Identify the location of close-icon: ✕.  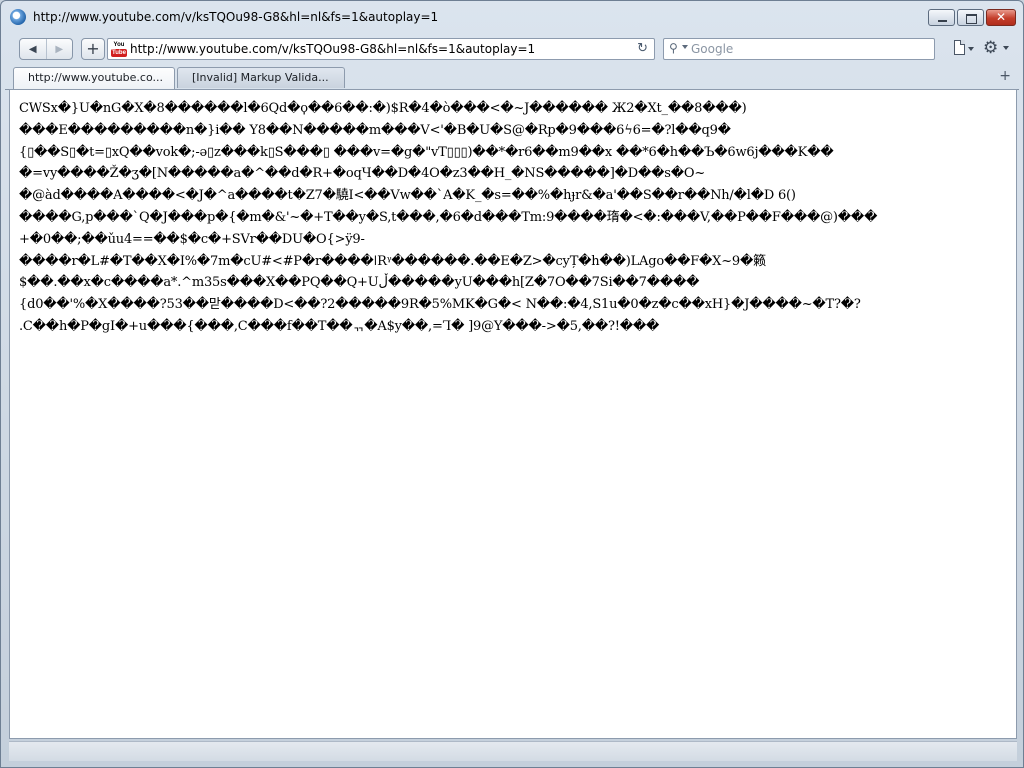
(1001, 17).